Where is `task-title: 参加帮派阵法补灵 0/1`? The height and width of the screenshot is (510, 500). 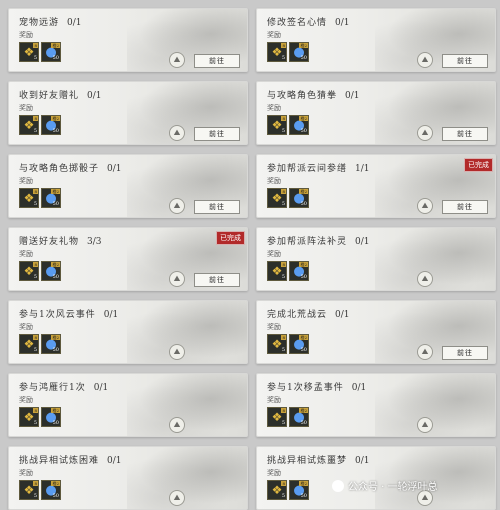 task-title: 参加帮派阵法补灵 0/1 is located at coordinates (318, 240).